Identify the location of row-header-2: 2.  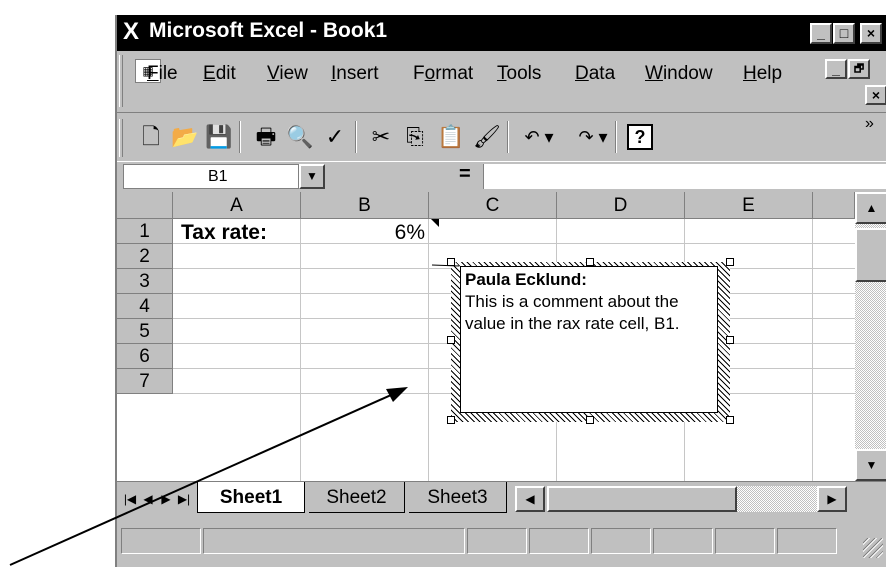
(145, 256).